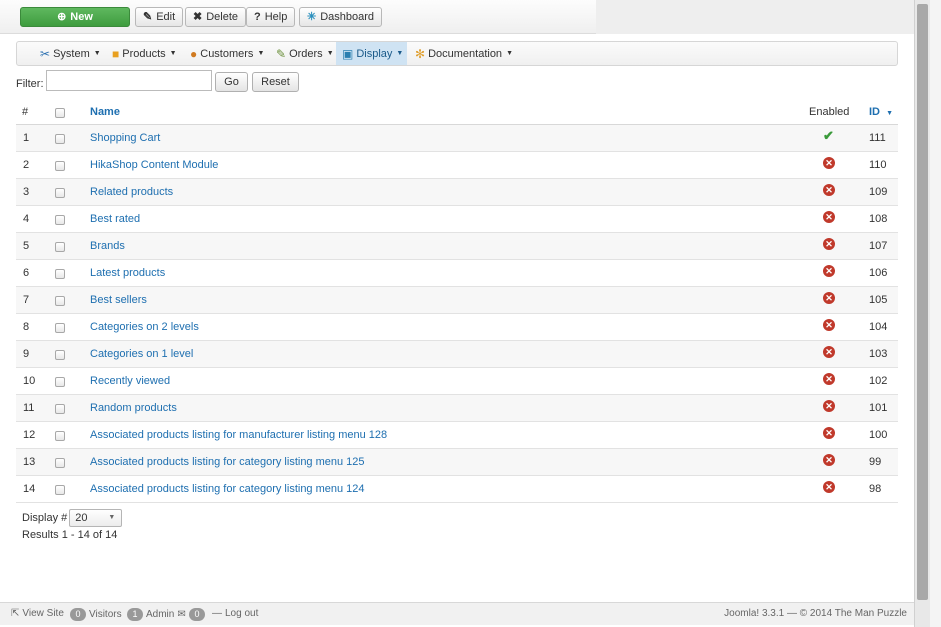  I want to click on vertical-scrollbar, so click(922, 313).